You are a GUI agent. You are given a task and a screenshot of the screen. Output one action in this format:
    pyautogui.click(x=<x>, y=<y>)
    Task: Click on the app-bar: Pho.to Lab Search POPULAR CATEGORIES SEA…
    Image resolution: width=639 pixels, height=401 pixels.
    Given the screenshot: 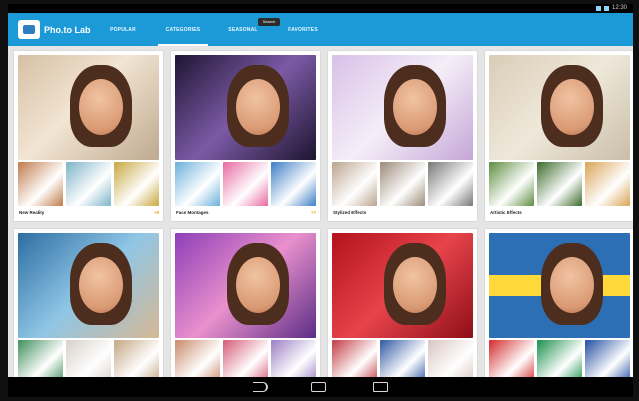 What is the action you would take?
    pyautogui.click(x=320, y=29)
    